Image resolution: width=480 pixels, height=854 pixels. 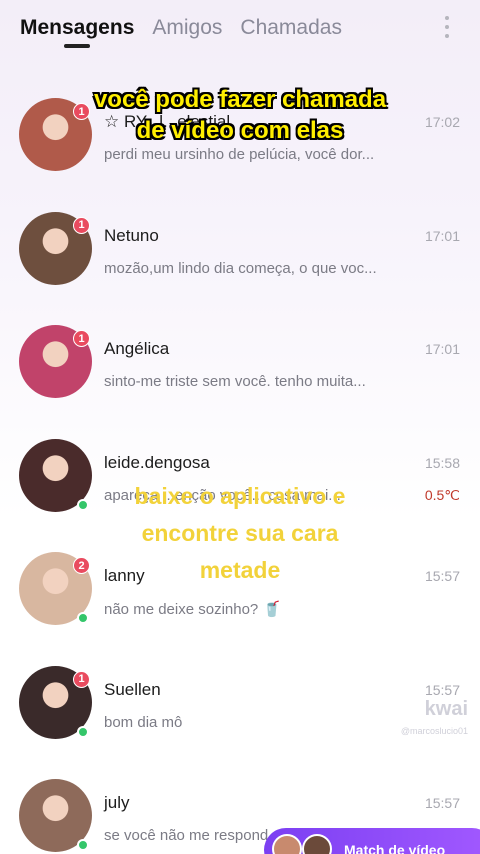 I want to click on tab-chamadas: Chamadas, so click(x=291, y=28).